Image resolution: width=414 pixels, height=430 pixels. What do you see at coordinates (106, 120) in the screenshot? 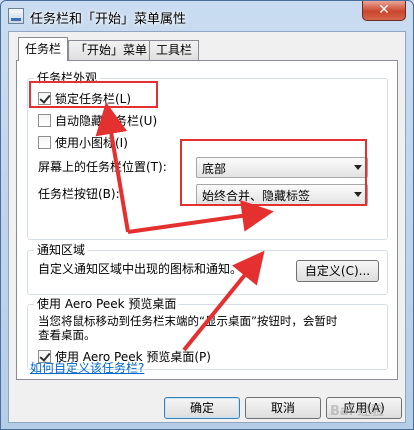
I see `auto-hide-label: 自动隐藏任务栏(U)` at bounding box center [106, 120].